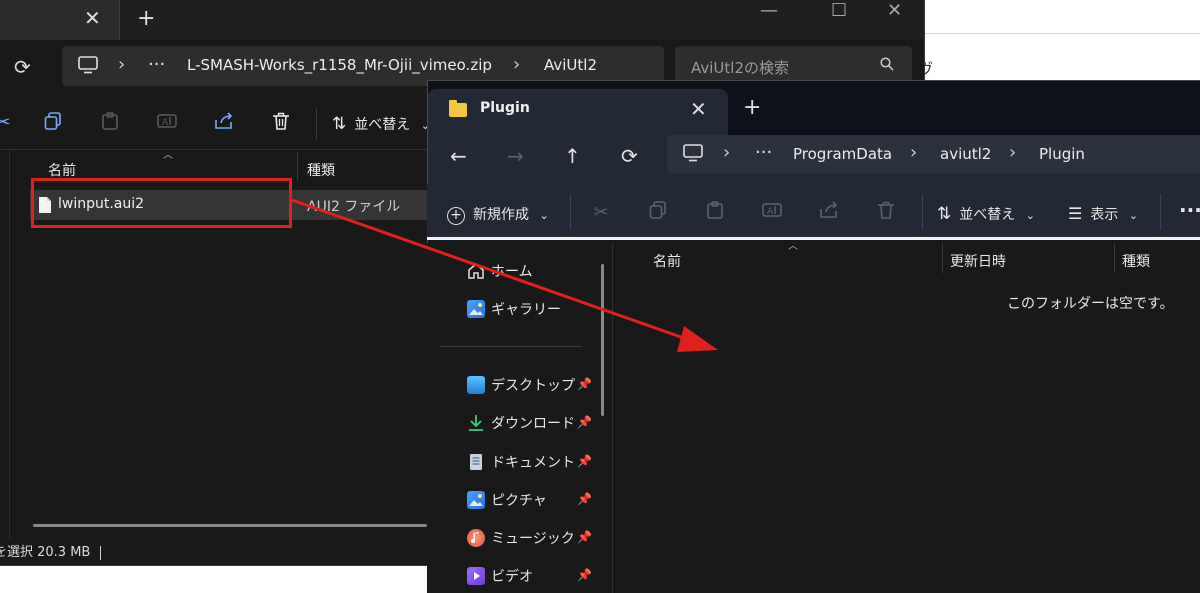 This screenshot has width=1200, height=593. Describe the element at coordinates (519, 501) in the screenshot. I see `nav-label: ピクチャ` at that location.